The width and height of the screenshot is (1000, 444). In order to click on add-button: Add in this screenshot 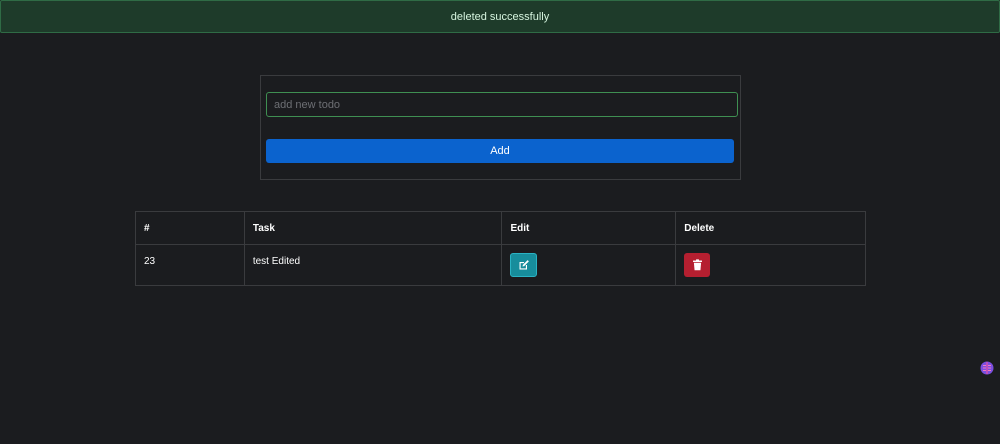, I will do `click(500, 151)`.